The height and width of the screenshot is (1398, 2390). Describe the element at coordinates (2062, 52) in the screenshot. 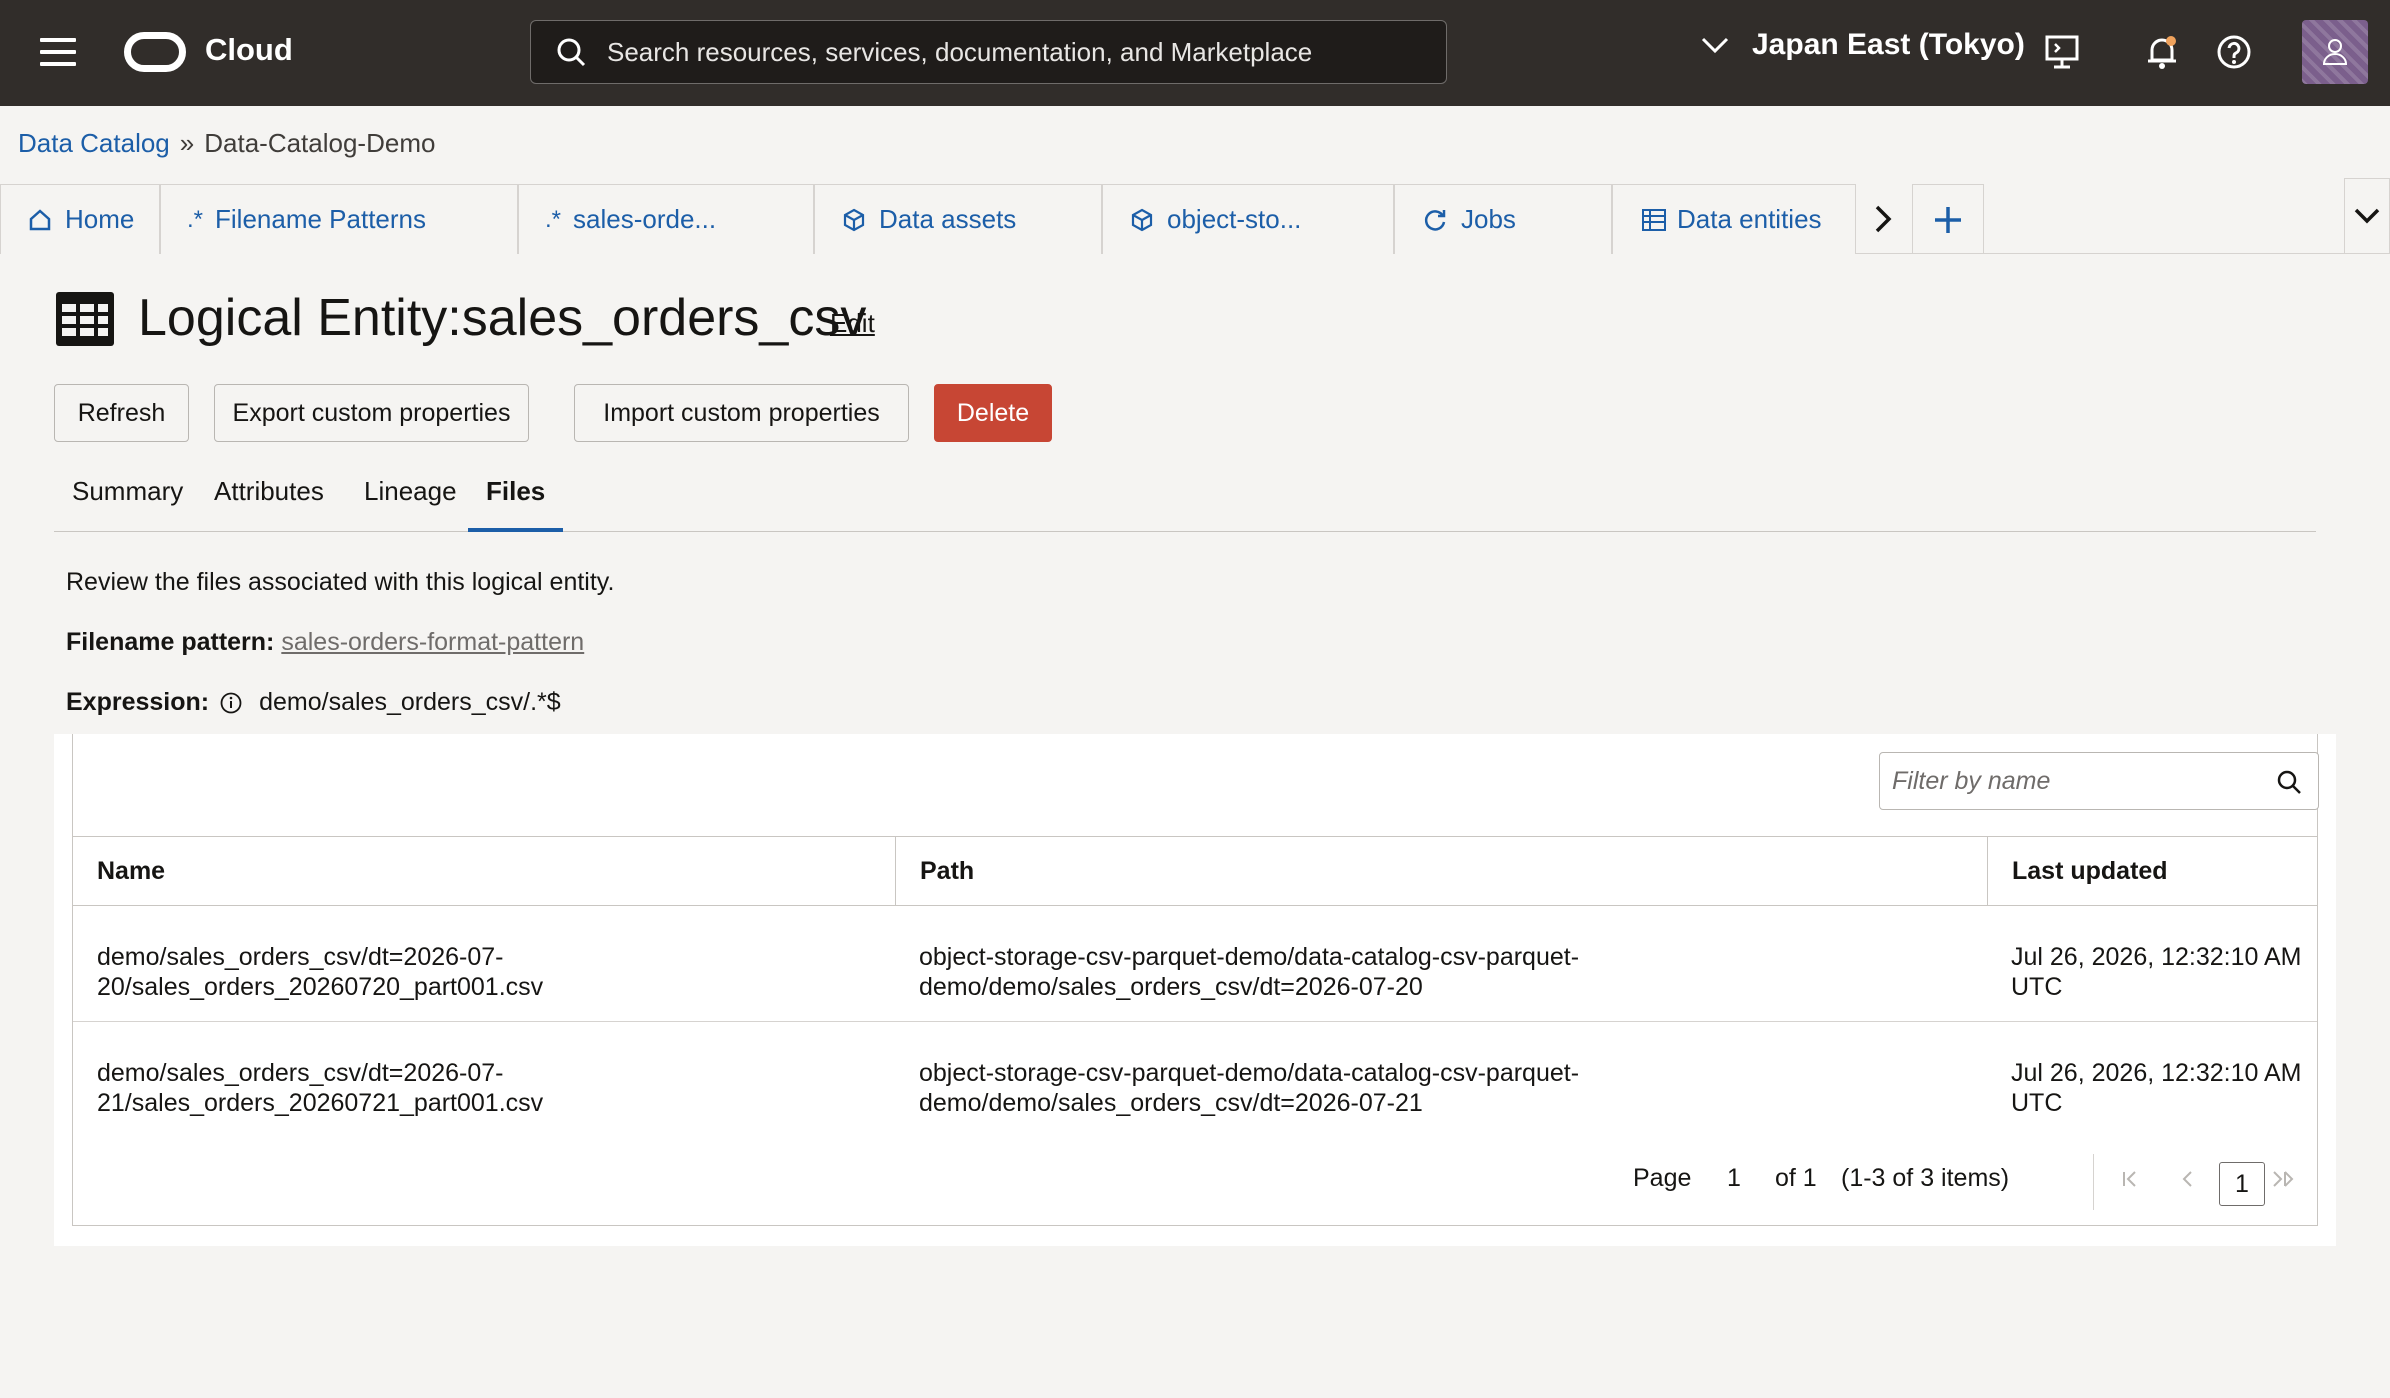

I see `cloud-shell-icon` at that location.